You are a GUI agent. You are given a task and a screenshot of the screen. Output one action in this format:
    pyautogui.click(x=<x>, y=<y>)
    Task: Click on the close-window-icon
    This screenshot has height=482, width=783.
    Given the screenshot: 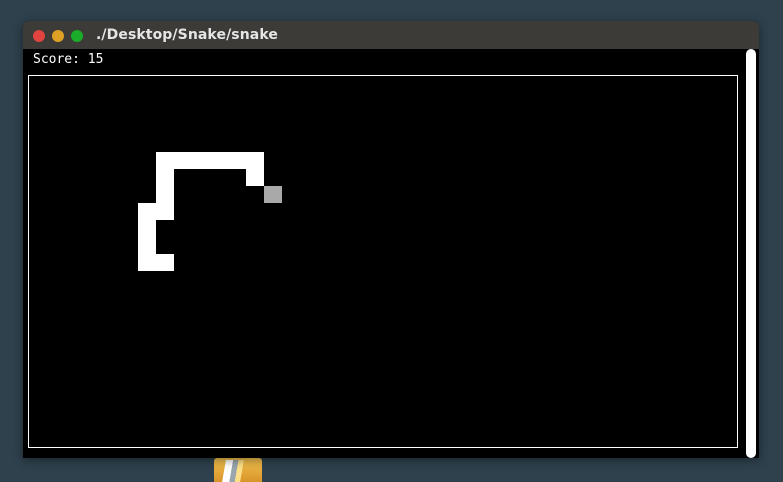 What is the action you would take?
    pyautogui.click(x=39, y=36)
    